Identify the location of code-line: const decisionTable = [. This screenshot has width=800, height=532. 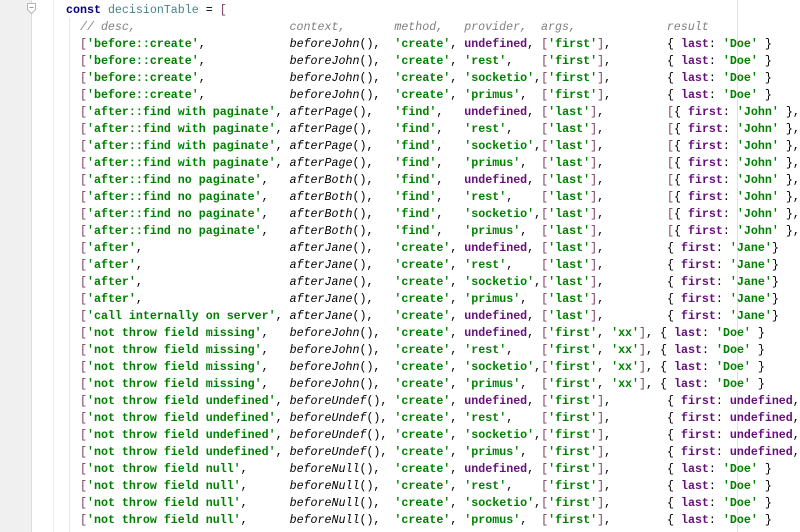
(433, 10).